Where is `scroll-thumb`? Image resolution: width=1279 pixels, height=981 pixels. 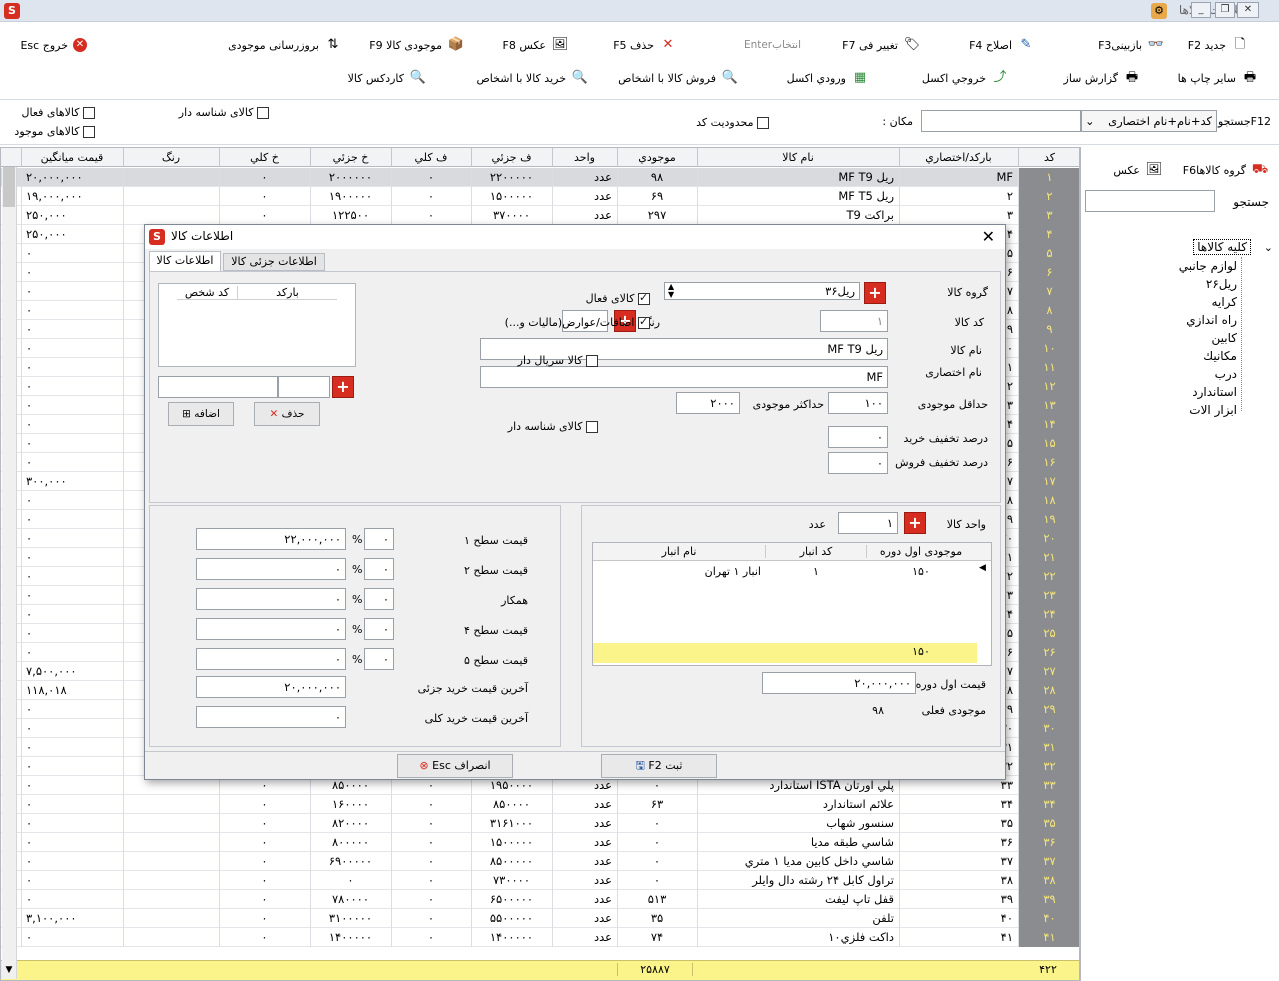
scroll-thumb is located at coordinates (9, 187).